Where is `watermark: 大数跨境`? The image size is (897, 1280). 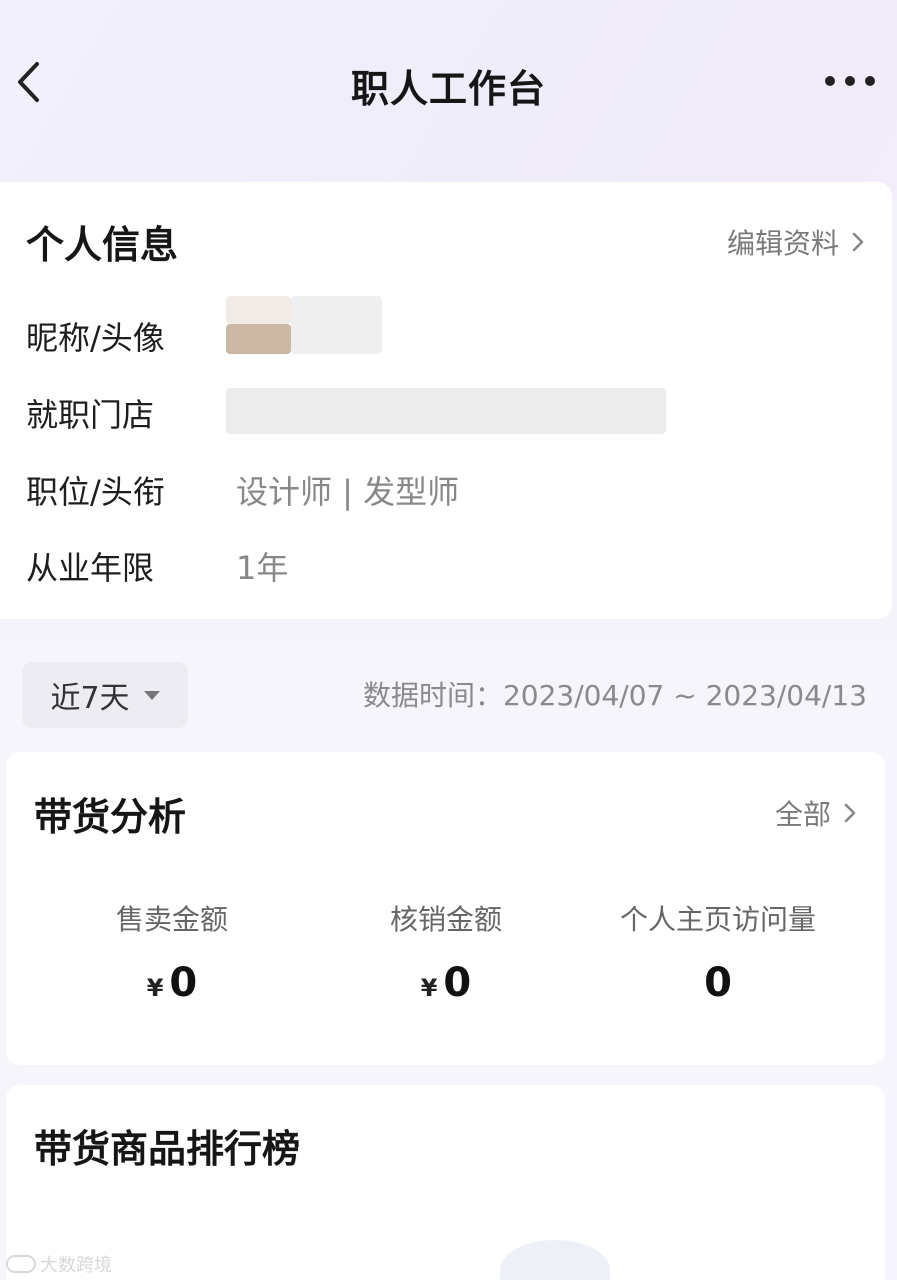 watermark: 大数跨境 is located at coordinates (59, 1264).